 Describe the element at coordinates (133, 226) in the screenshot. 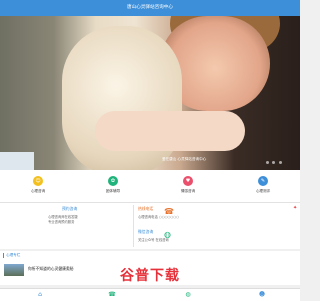

I see `divider` at that location.